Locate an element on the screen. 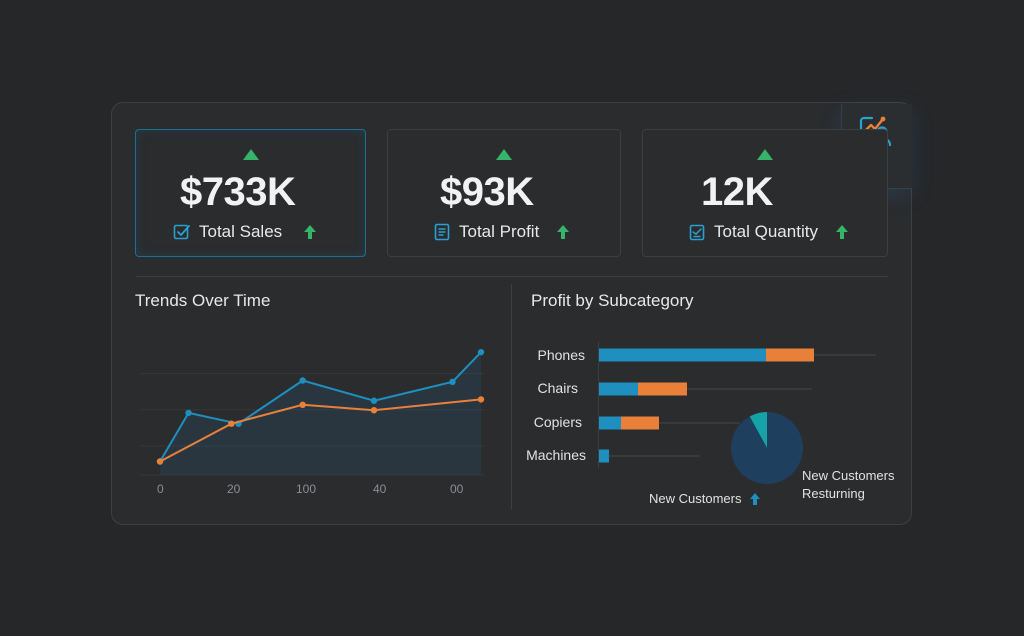 The width and height of the screenshot is (1024, 636). x-tick-label: 00 is located at coordinates (457, 489).